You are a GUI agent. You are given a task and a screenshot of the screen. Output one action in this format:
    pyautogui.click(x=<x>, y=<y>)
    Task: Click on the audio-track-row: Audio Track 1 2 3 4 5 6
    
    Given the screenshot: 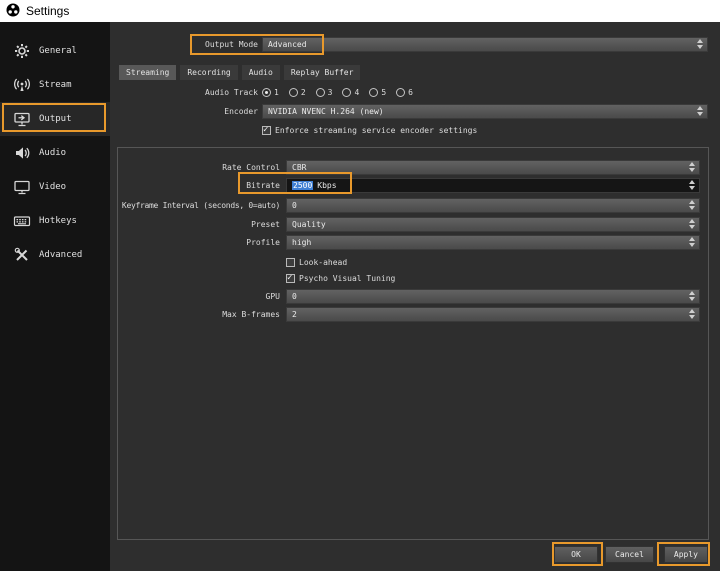 What is the action you would take?
    pyautogui.click(x=415, y=92)
    